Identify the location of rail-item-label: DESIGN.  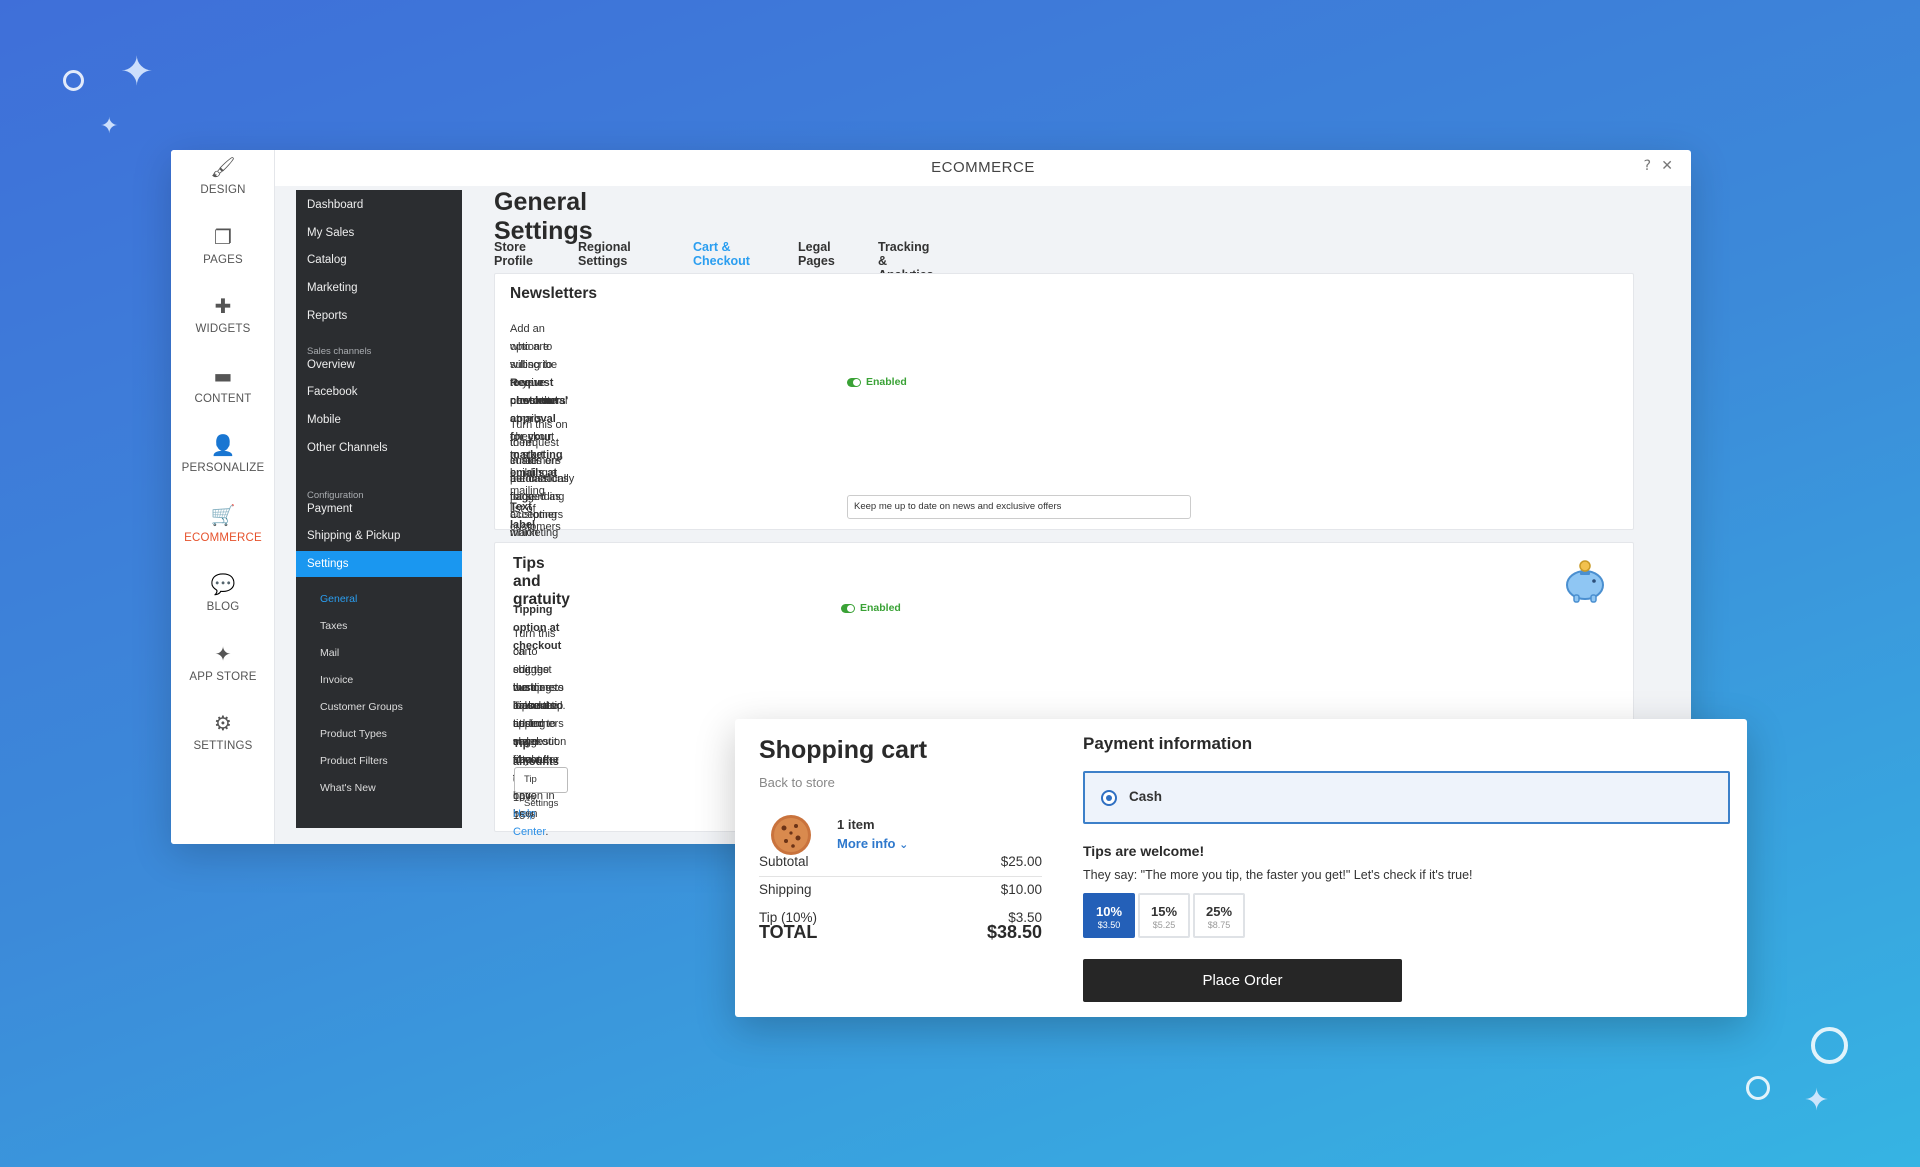
(223, 190).